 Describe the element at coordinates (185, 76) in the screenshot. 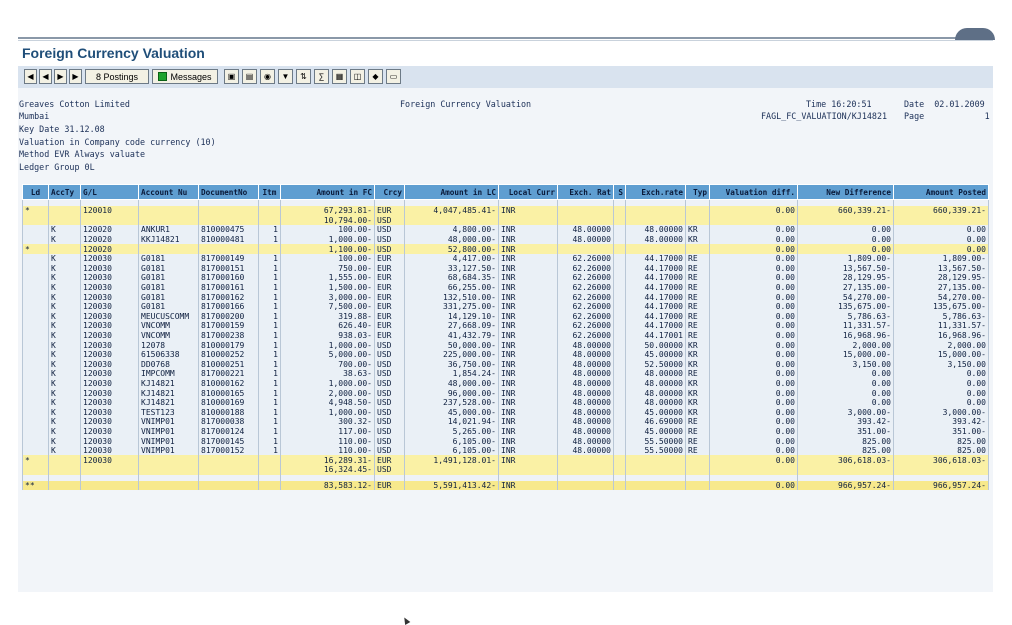

I see `messages-button: Messages` at that location.